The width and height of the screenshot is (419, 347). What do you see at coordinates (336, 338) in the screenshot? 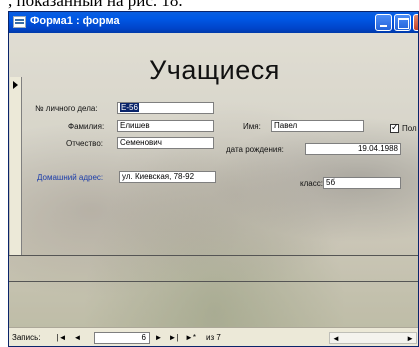
I see `scroll-left-icon: ◄` at bounding box center [336, 338].